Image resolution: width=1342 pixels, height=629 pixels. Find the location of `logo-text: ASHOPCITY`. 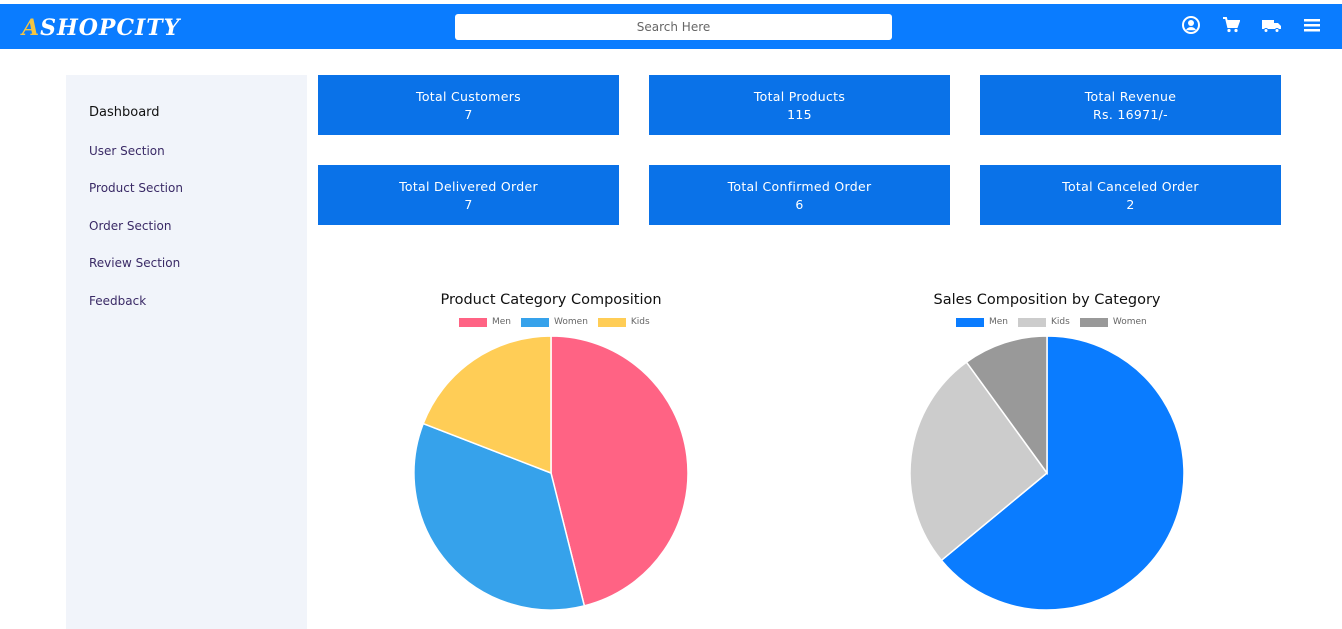

logo-text: ASHOPCITY is located at coordinates (101, 28).